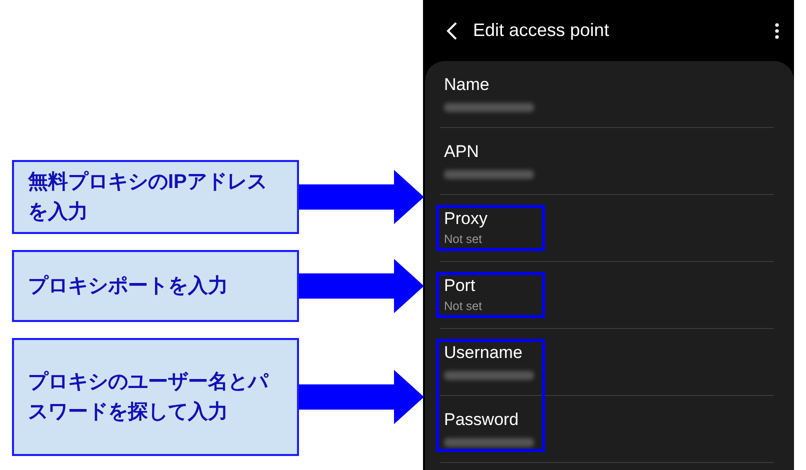 The height and width of the screenshot is (470, 806). Describe the element at coordinates (460, 286) in the screenshot. I see `field-label: Port` at that location.